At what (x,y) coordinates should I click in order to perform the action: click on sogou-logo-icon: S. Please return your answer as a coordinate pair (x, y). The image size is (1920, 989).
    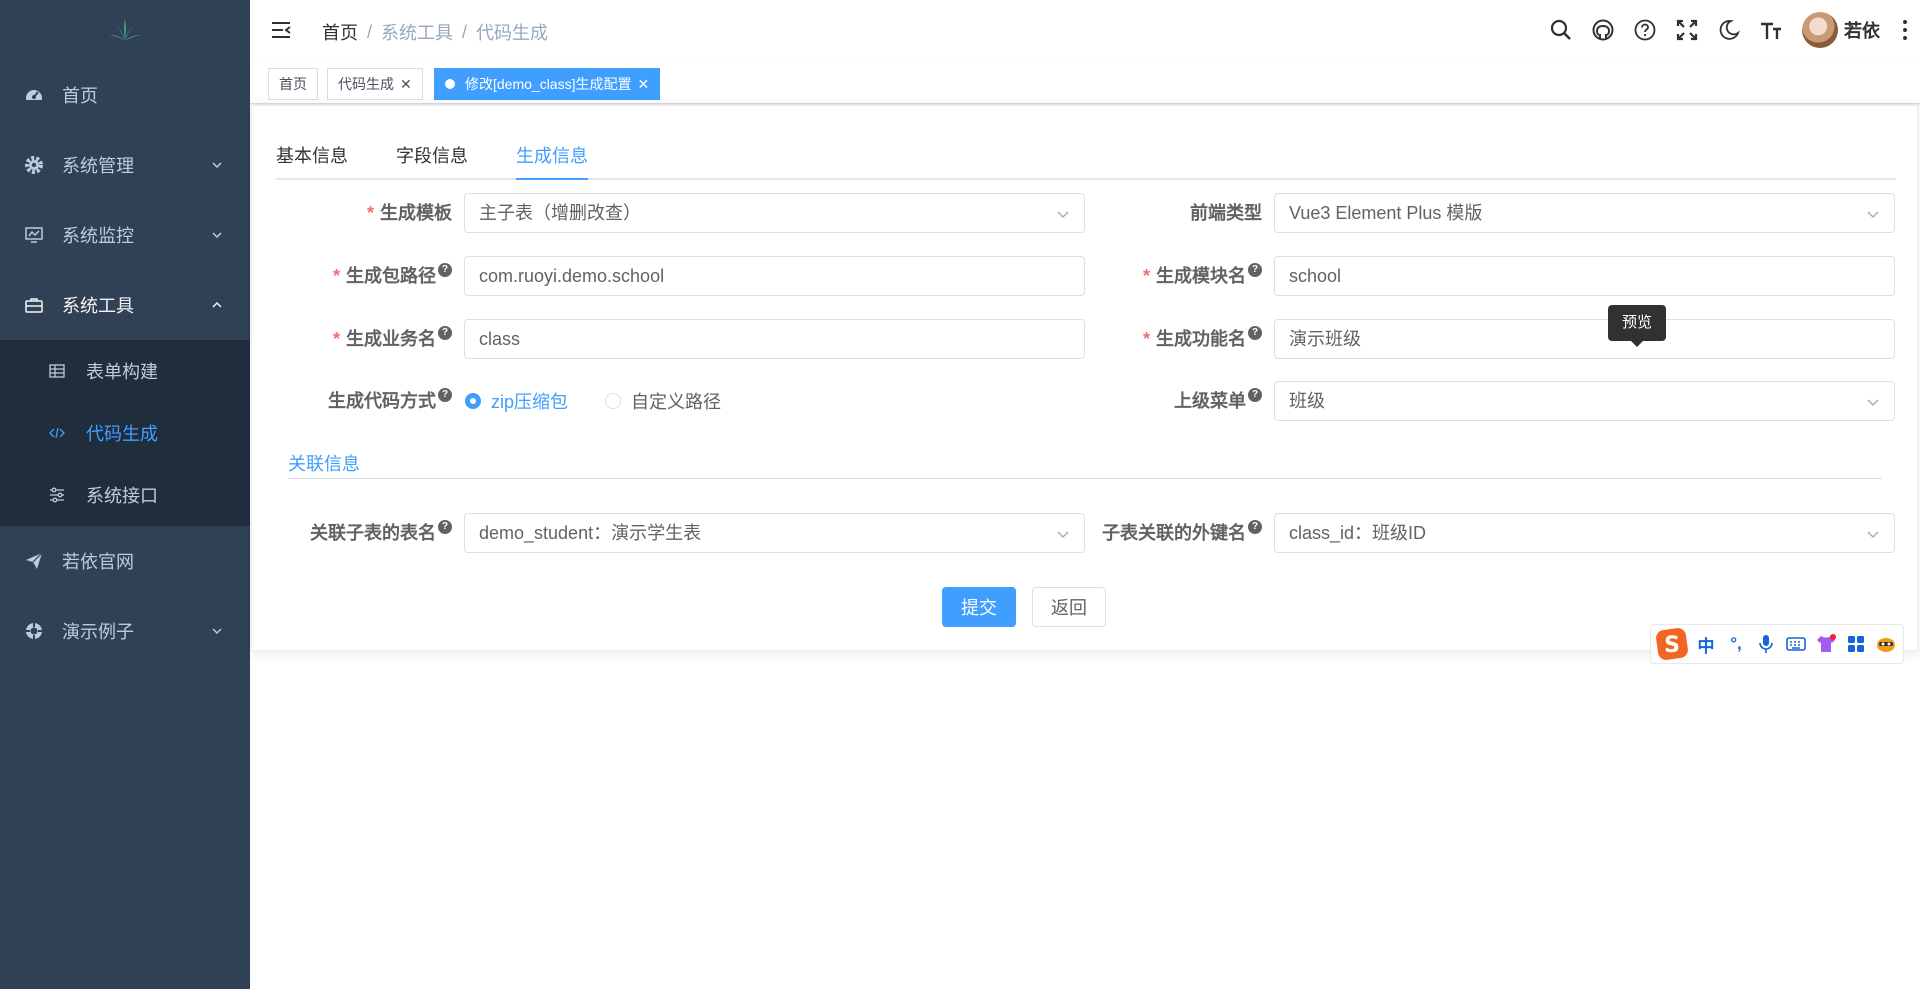
    Looking at the image, I should click on (1672, 644).